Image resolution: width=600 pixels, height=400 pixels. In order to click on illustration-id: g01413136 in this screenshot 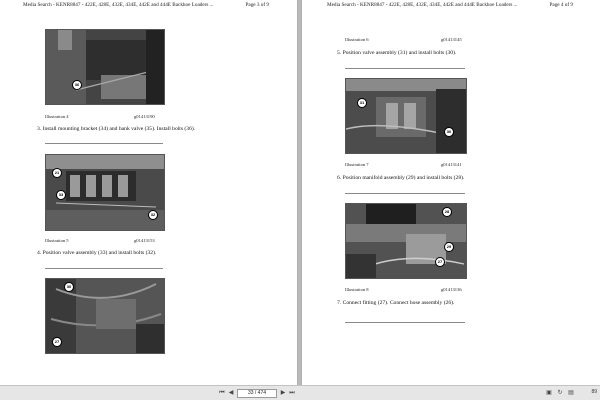, I will do `click(451, 289)`.